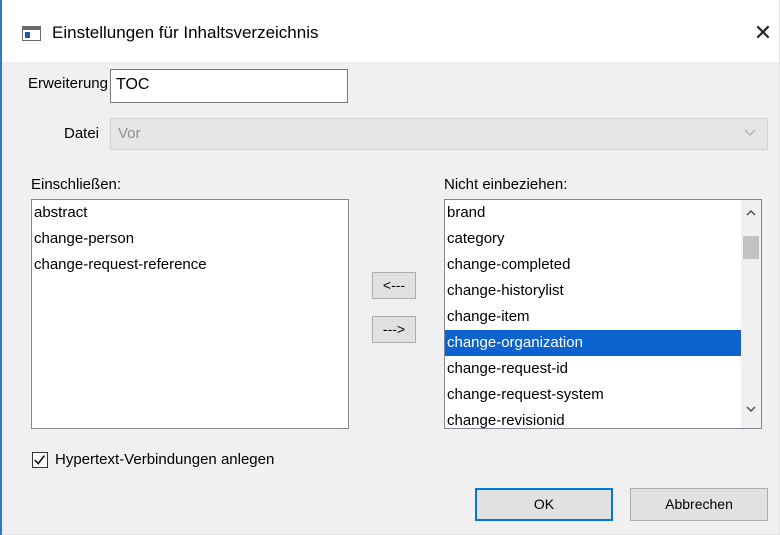 This screenshot has height=535, width=780. What do you see at coordinates (394, 285) in the screenshot?
I see `move-to-include-button: <---` at bounding box center [394, 285].